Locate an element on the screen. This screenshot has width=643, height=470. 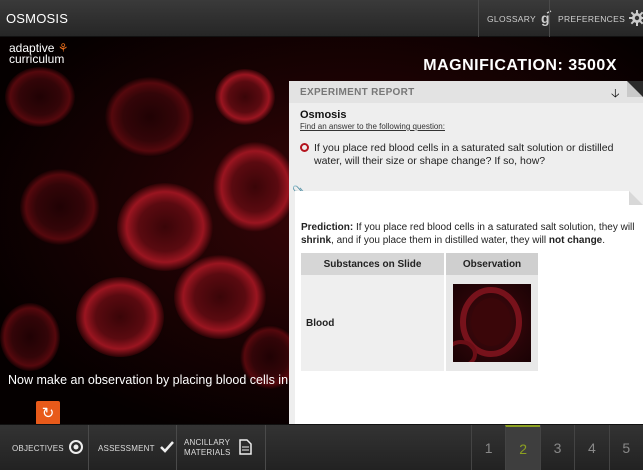
preferences-label: PREFERENCES is located at coordinates (592, 18).